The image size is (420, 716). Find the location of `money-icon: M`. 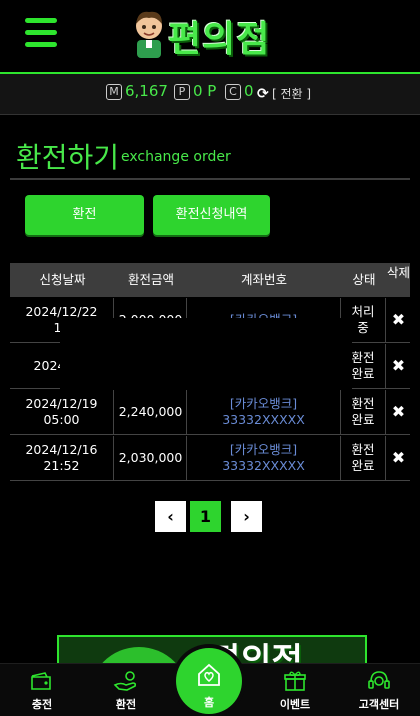

money-icon: M is located at coordinates (114, 92).